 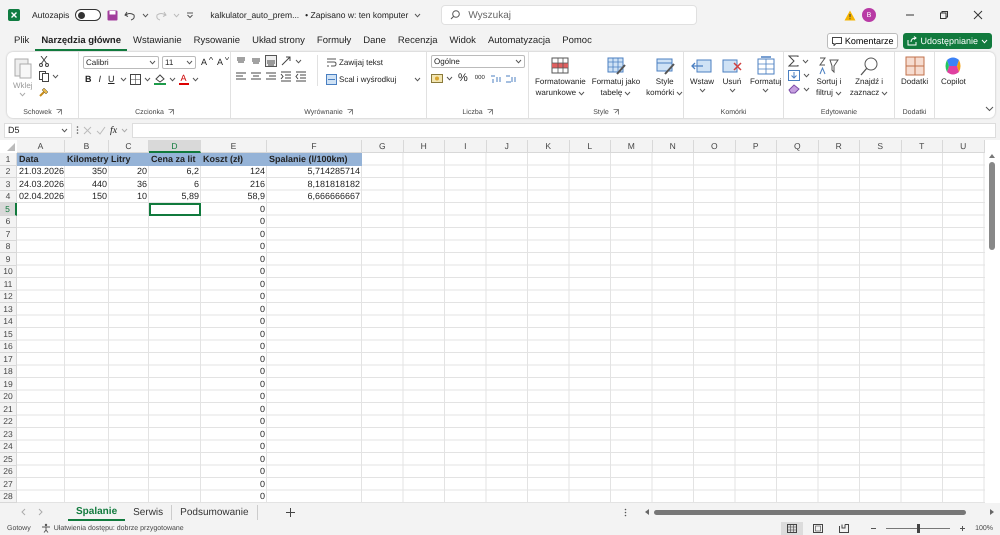 What do you see at coordinates (792, 528) in the screenshot?
I see `view-button` at bounding box center [792, 528].